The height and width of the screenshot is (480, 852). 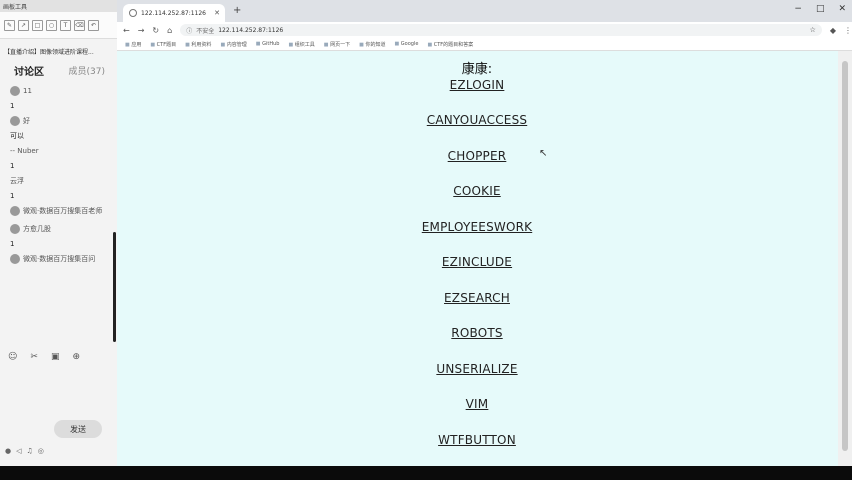 What do you see at coordinates (267, 44) in the screenshot?
I see `bookmark-item: GitHub` at bounding box center [267, 44].